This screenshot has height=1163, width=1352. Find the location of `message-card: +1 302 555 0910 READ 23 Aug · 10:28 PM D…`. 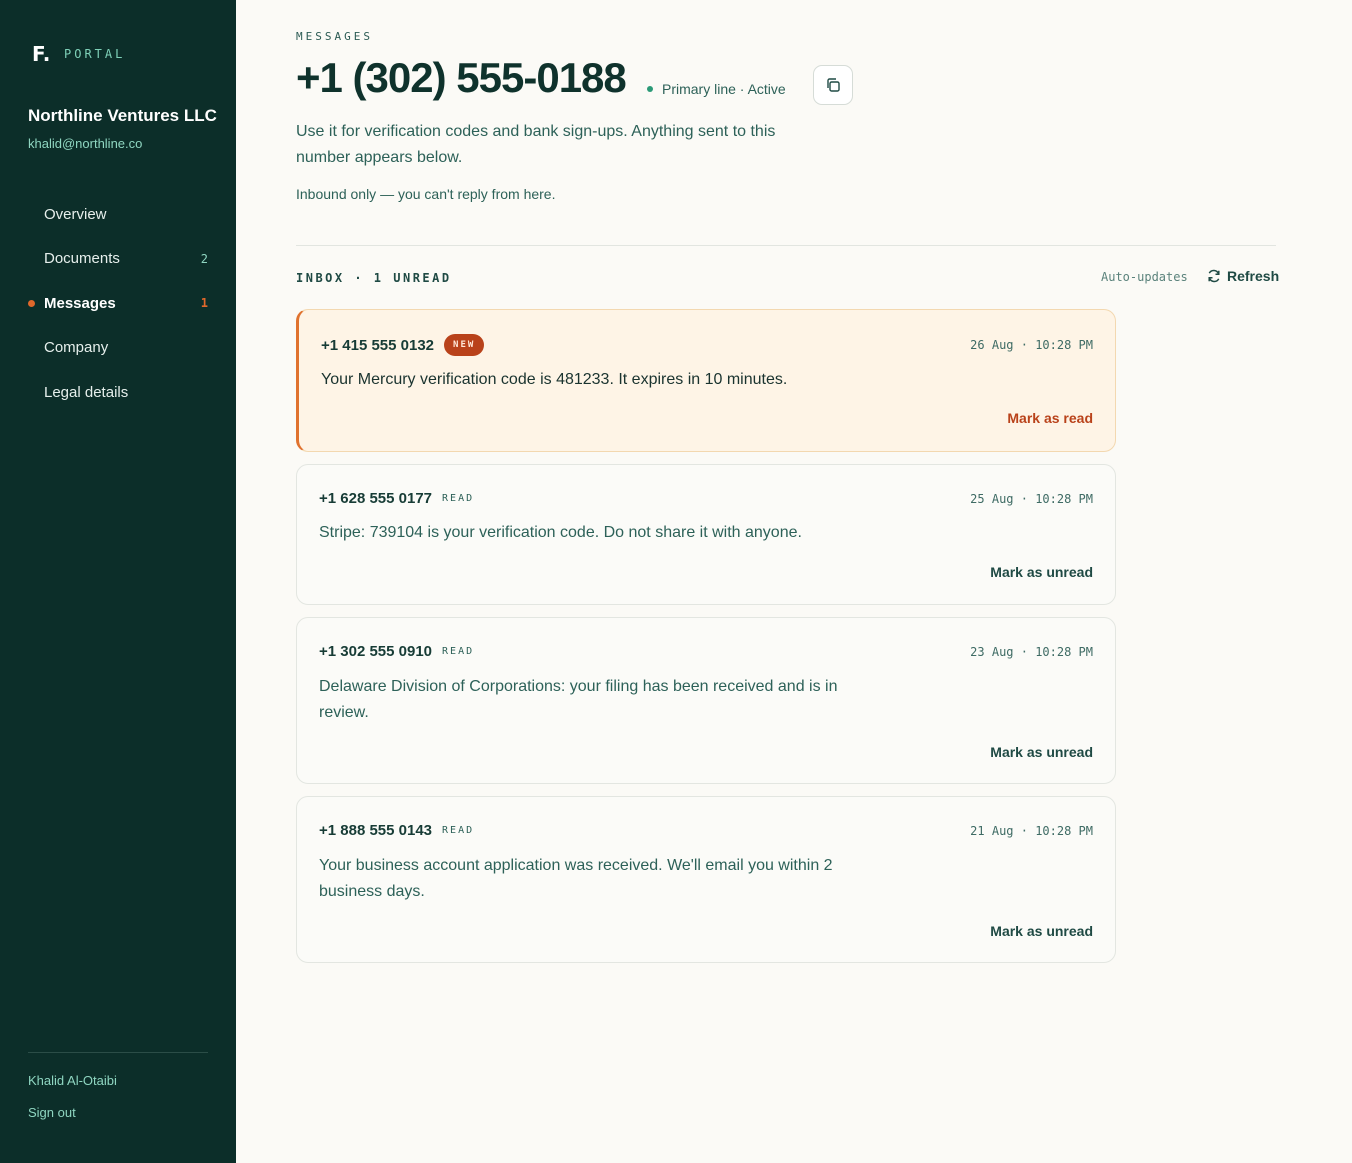

message-card: +1 302 555 0910 READ 23 Aug · 10:28 PM D… is located at coordinates (706, 700).